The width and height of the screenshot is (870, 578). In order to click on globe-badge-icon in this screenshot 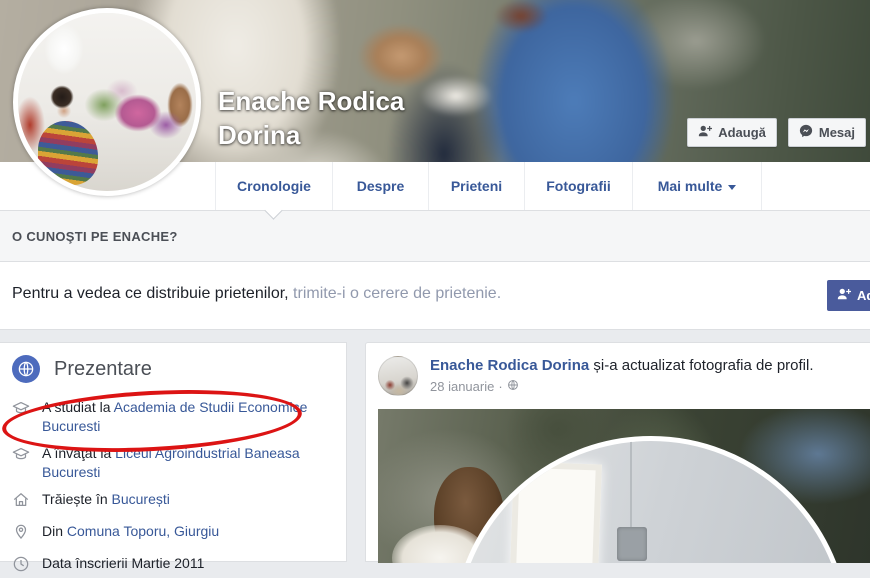, I will do `click(26, 369)`.